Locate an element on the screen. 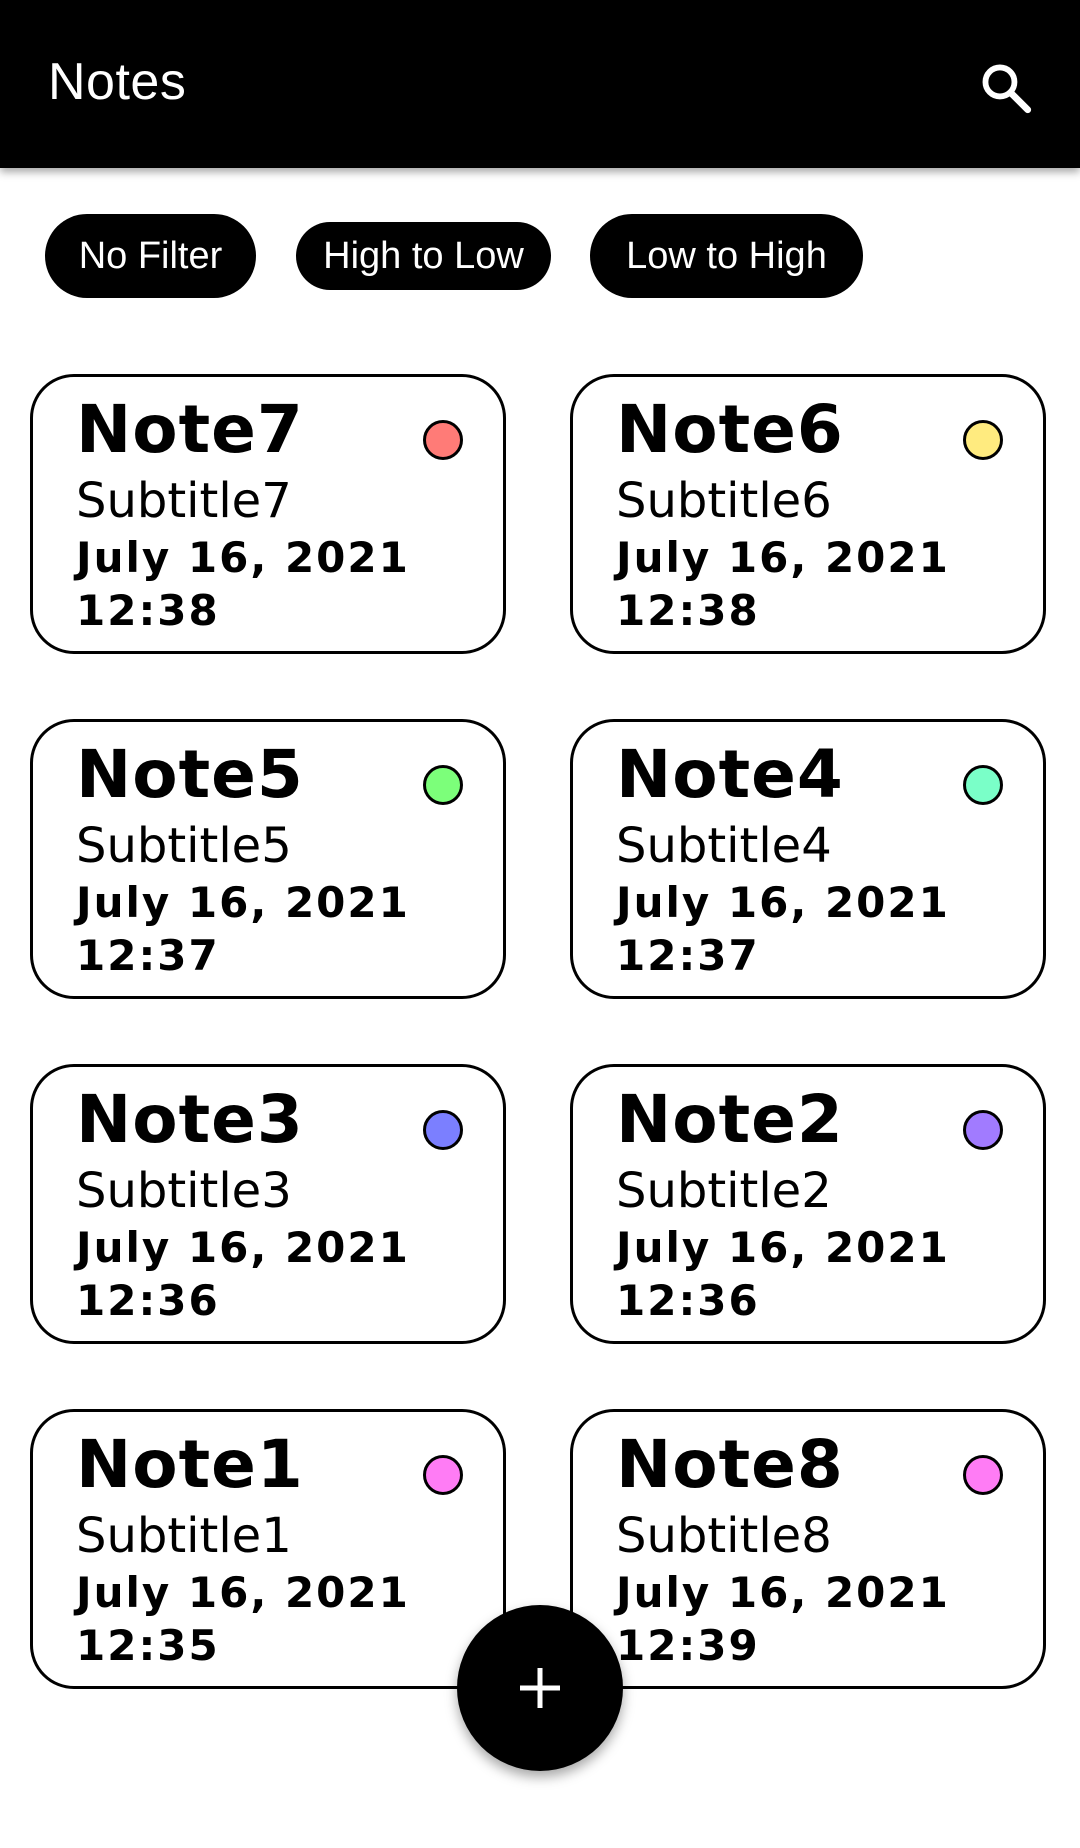  note-card: Note5 Subtitle5 July 16, 2021 12:37 is located at coordinates (268, 859).